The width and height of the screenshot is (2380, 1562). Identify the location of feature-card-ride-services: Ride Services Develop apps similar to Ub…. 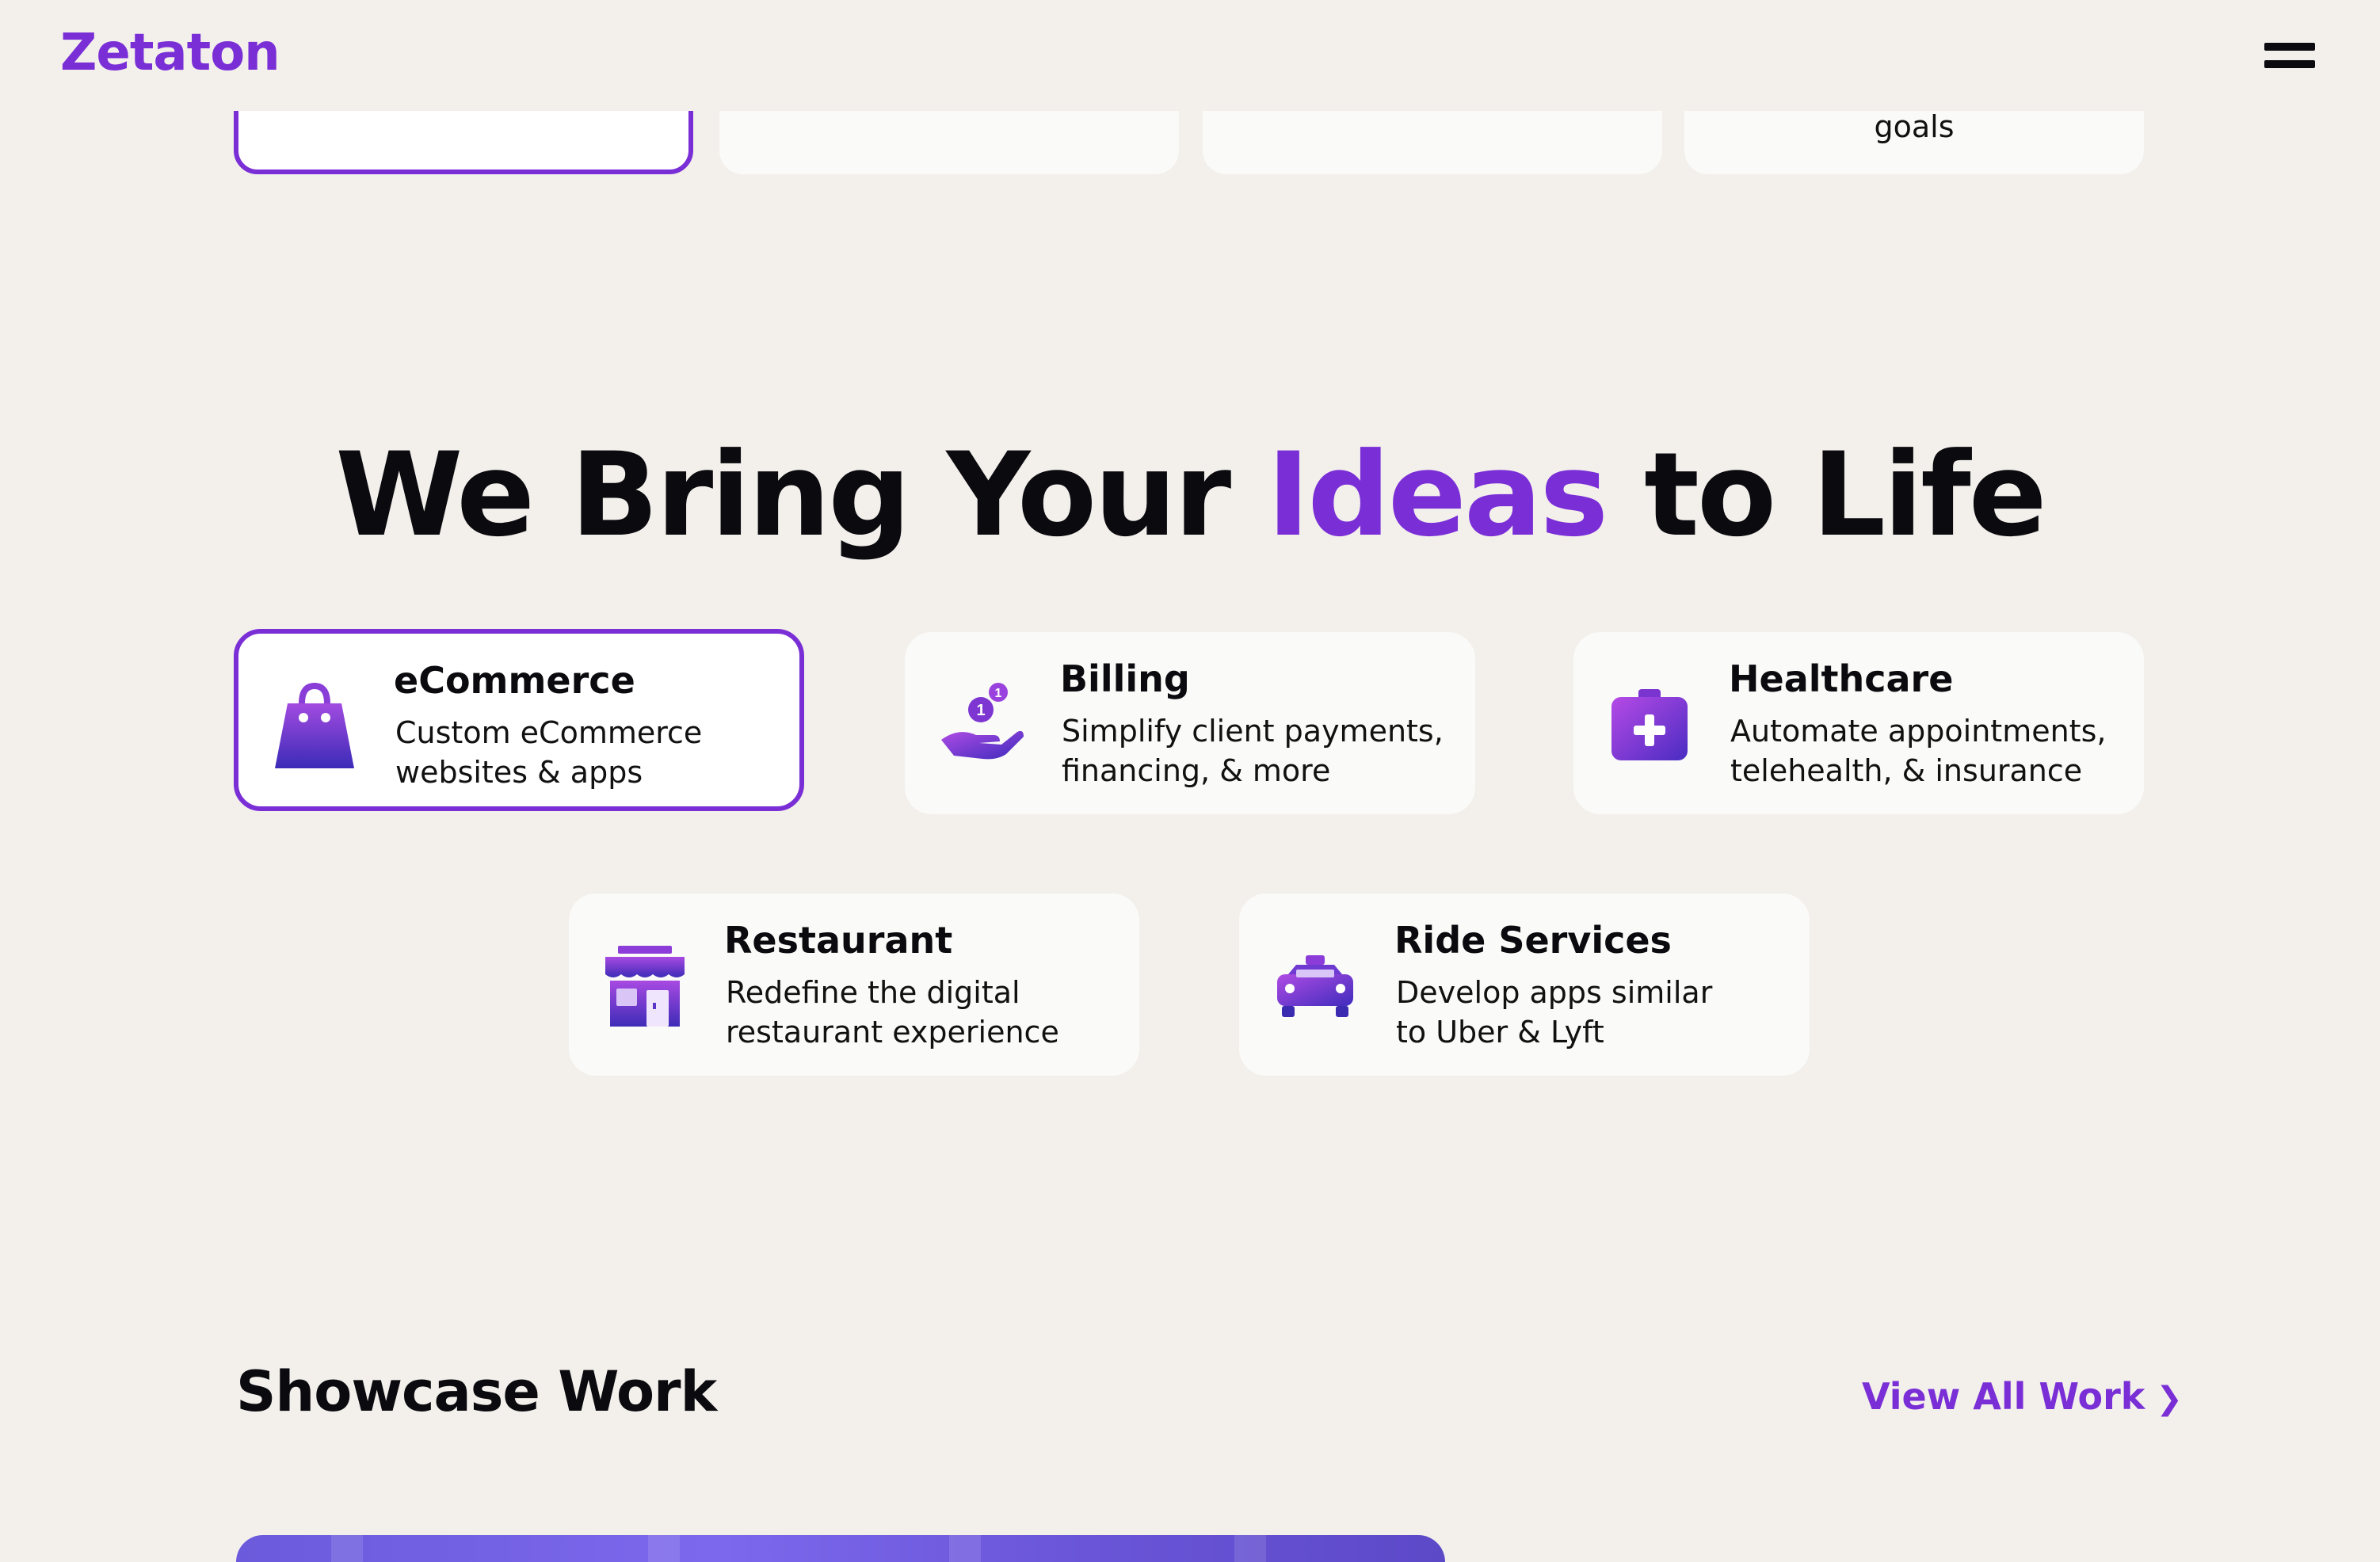
(1524, 984).